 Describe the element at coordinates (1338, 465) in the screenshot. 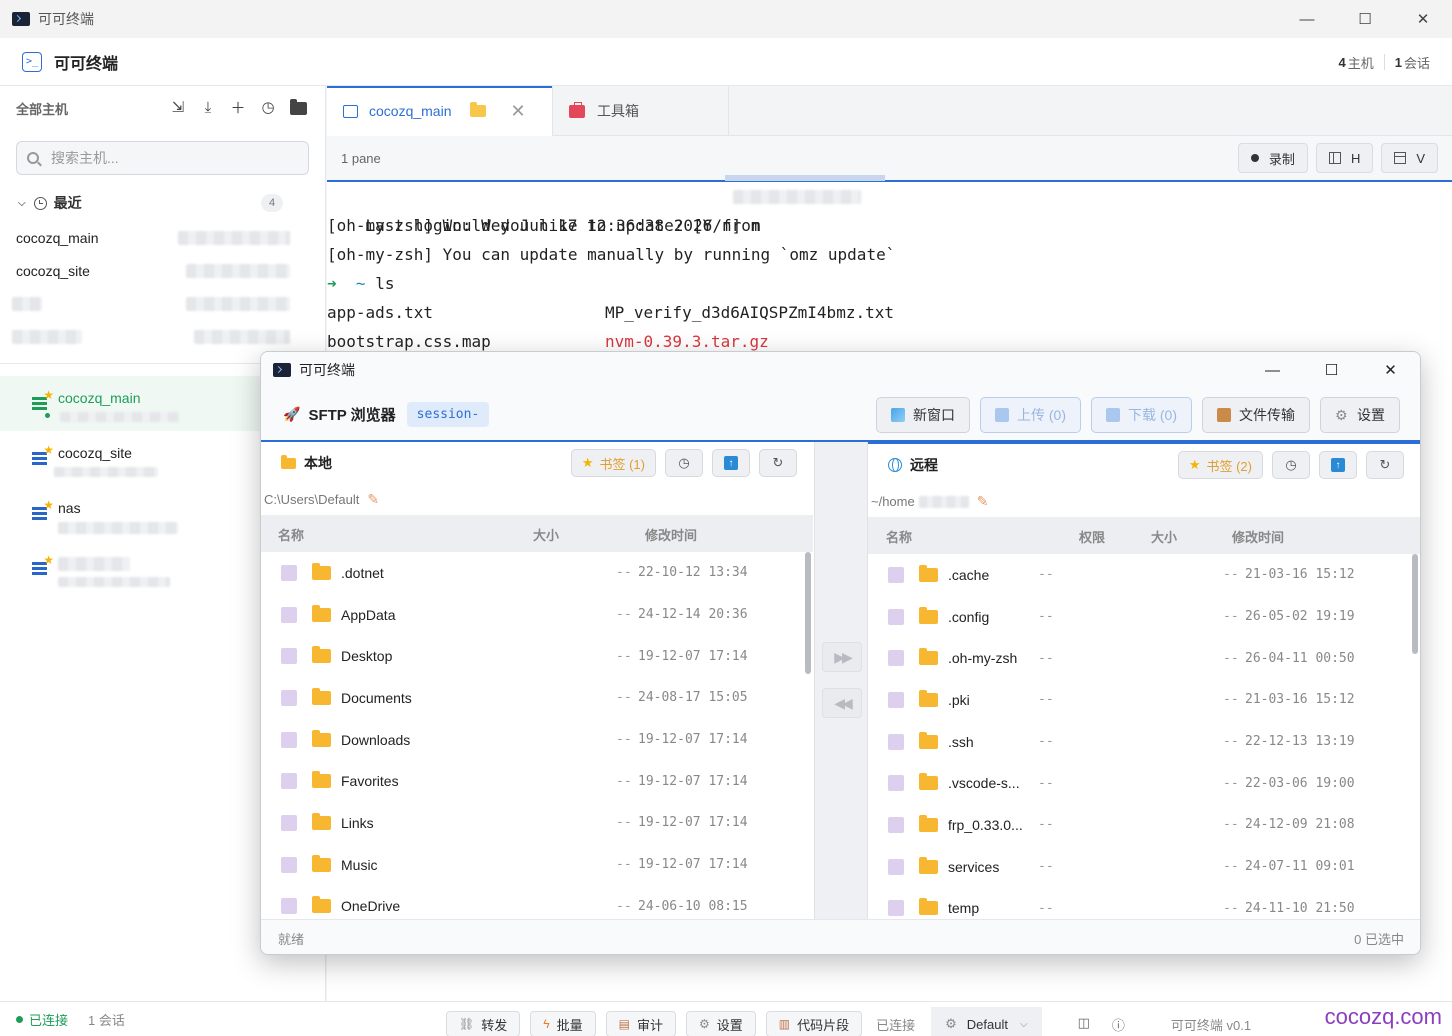

I see `remote-up-button: ↑` at that location.